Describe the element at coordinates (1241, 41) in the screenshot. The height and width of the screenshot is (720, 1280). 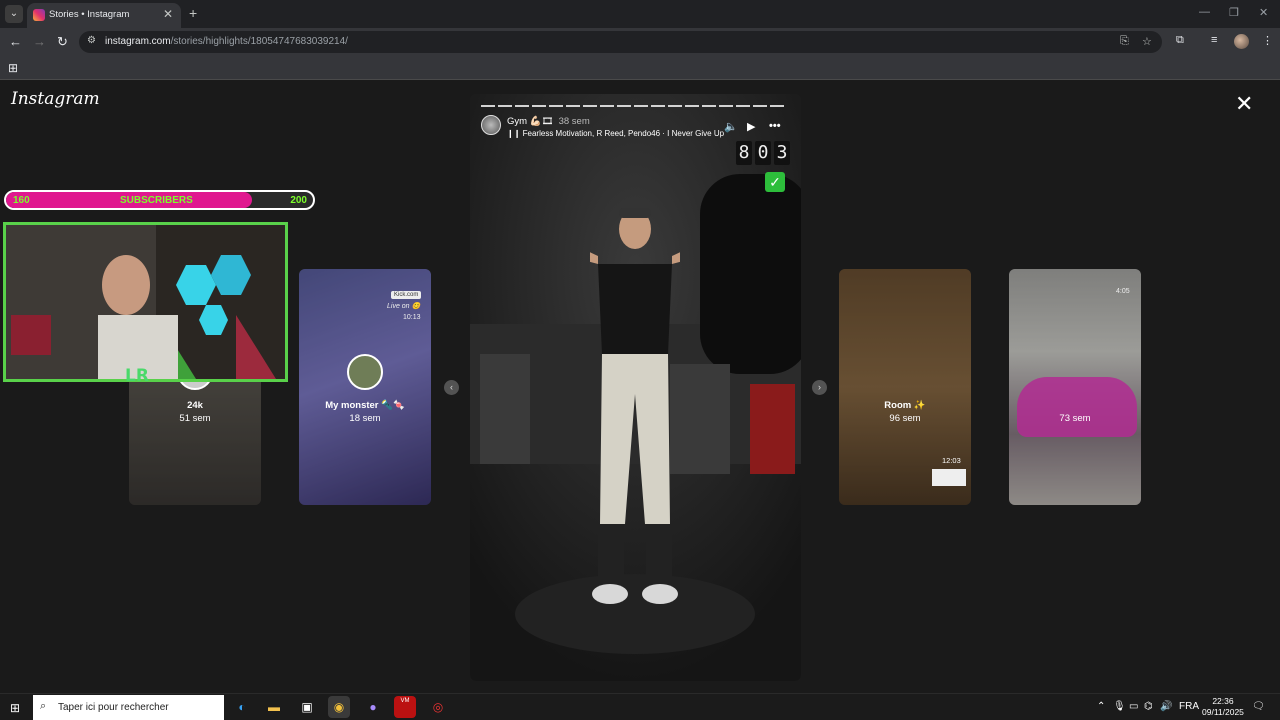
I see `profile-avatar` at that location.